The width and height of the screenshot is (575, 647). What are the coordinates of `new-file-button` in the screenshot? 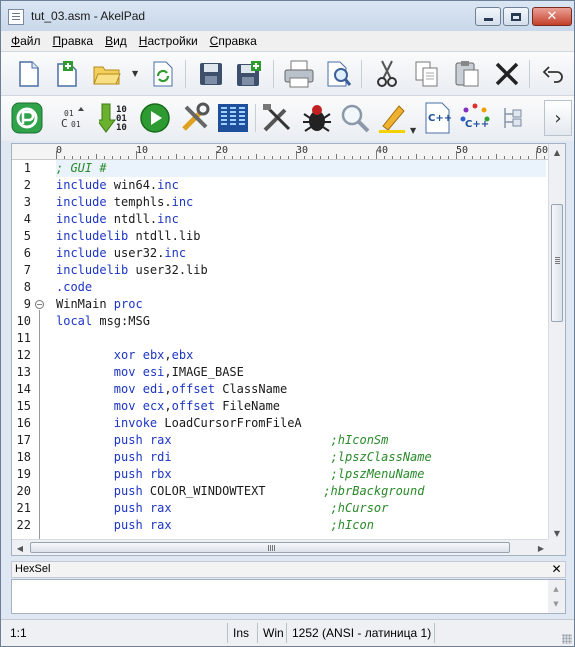 It's located at (29, 74).